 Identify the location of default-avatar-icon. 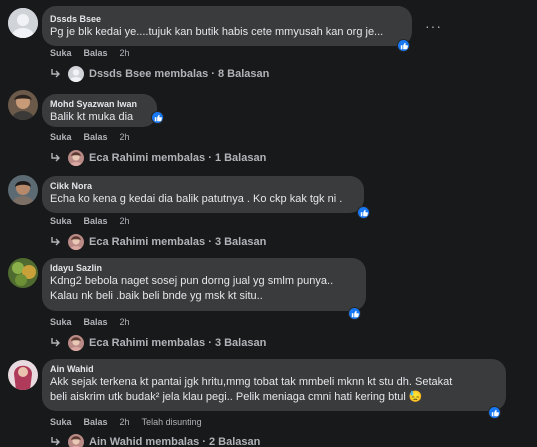
(23, 23).